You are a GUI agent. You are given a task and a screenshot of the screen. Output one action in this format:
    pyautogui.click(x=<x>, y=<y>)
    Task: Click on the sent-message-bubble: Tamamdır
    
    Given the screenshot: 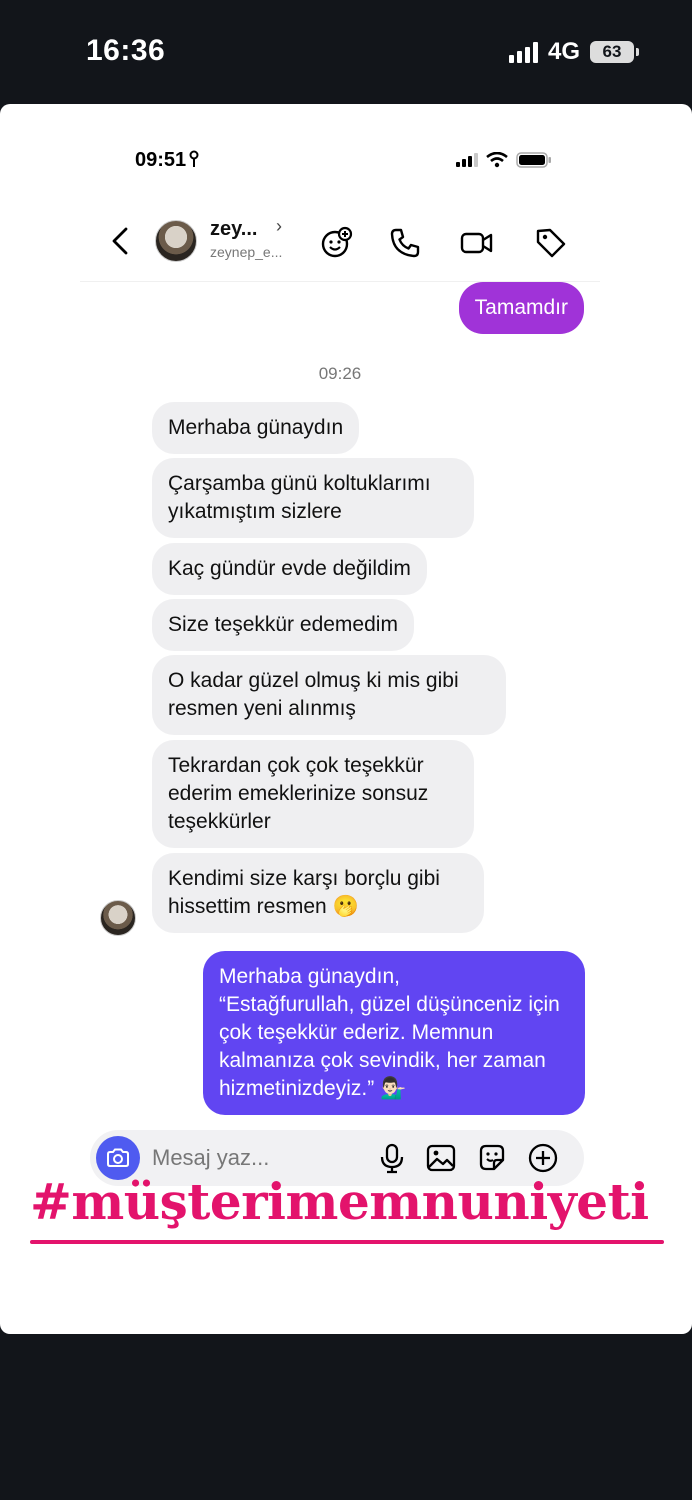 What is the action you would take?
    pyautogui.click(x=521, y=308)
    